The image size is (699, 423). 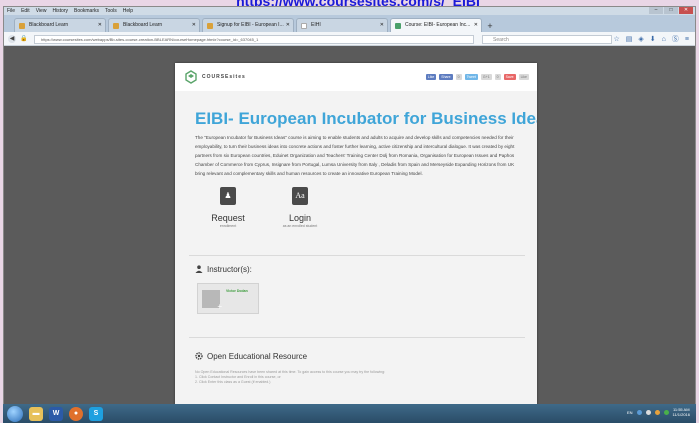 What do you see at coordinates (300, 207) in the screenshot?
I see `login-button: Aa Login as an enrolled student` at bounding box center [300, 207].